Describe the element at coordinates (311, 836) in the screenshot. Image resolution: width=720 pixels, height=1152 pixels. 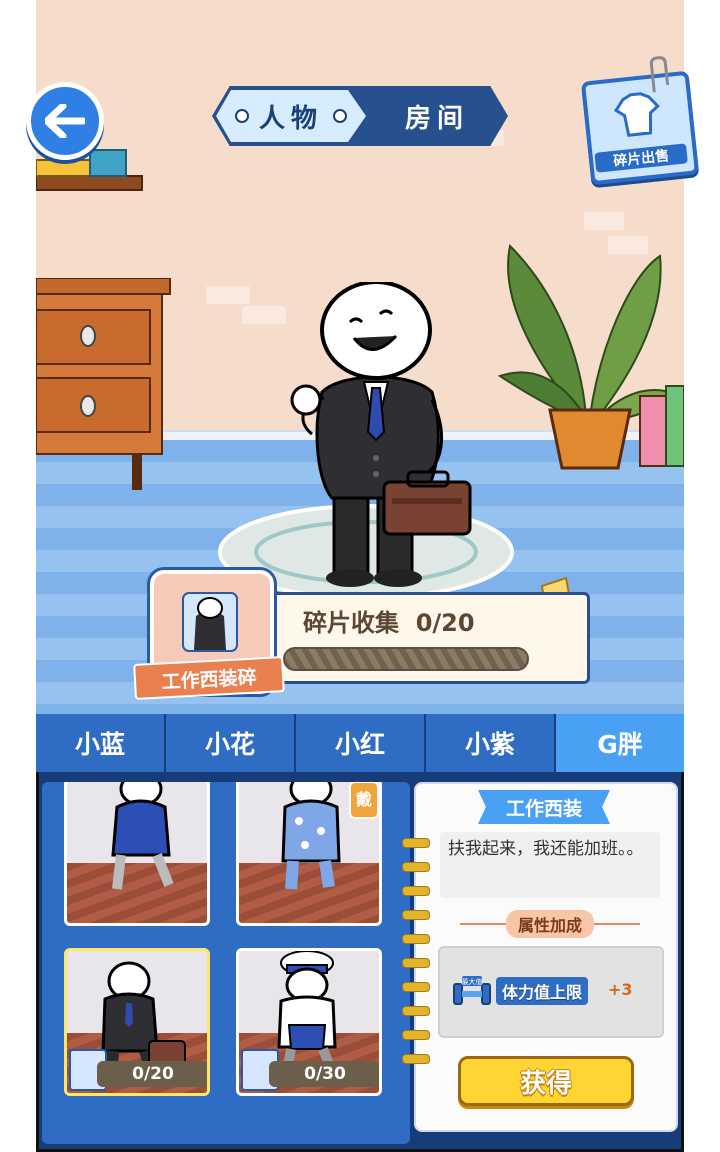
I see `pajamas-character-icon` at that location.